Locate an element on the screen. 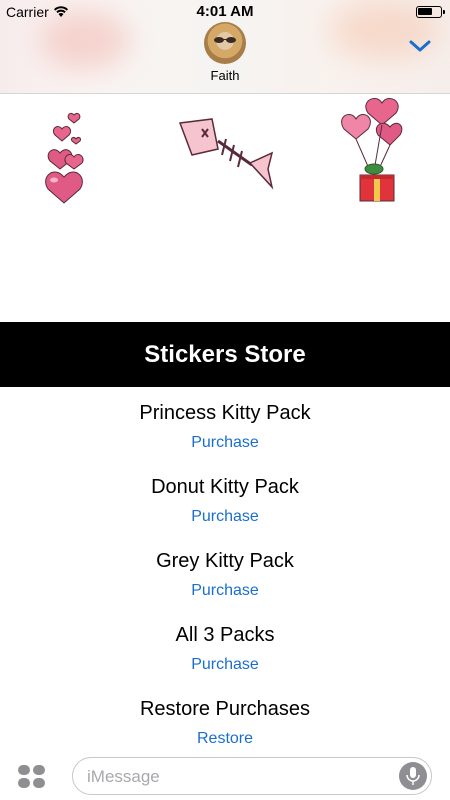  pack-item: All 3 Packs Purchase is located at coordinates (225, 648).